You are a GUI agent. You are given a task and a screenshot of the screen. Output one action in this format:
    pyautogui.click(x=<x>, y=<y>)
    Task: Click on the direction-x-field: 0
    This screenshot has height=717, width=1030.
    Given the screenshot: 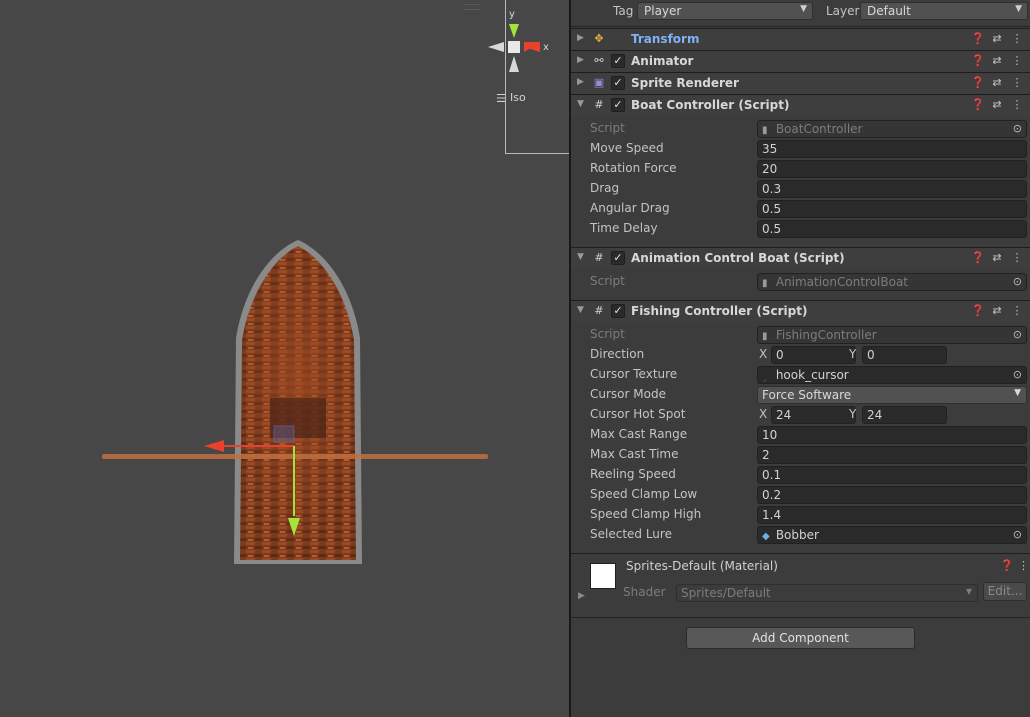 What is the action you would take?
    pyautogui.click(x=813, y=355)
    